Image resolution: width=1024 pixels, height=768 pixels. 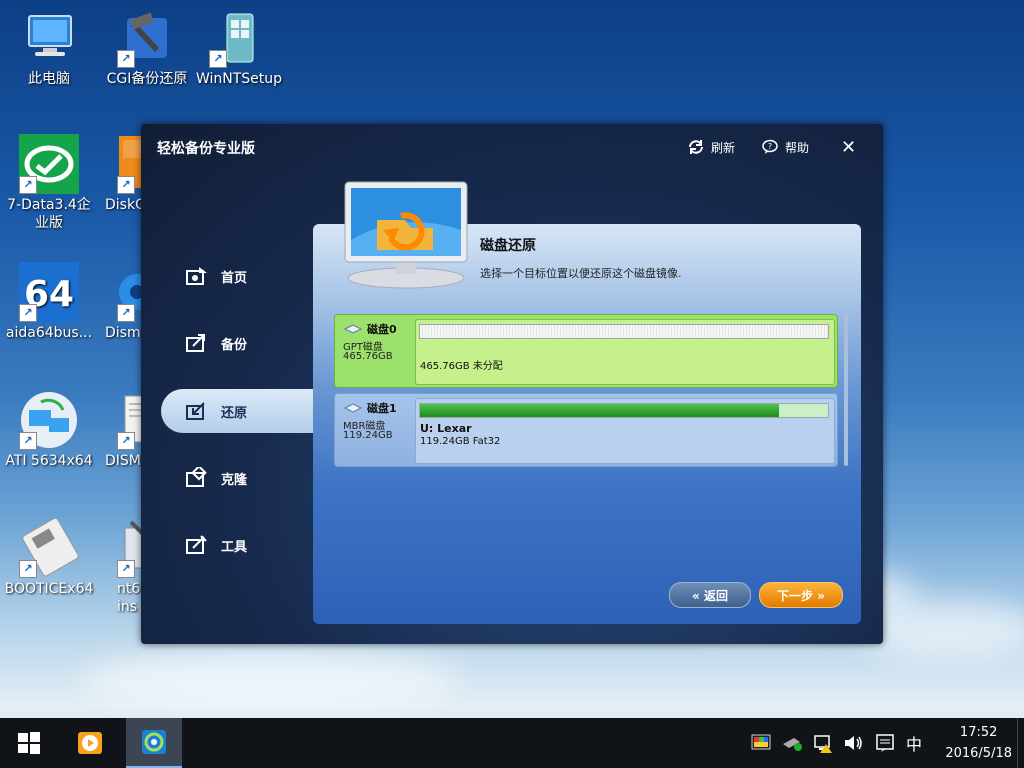 What do you see at coordinates (129, 598) in the screenshot?
I see `desktop-icon-label: nt6 ins` at bounding box center [129, 598].